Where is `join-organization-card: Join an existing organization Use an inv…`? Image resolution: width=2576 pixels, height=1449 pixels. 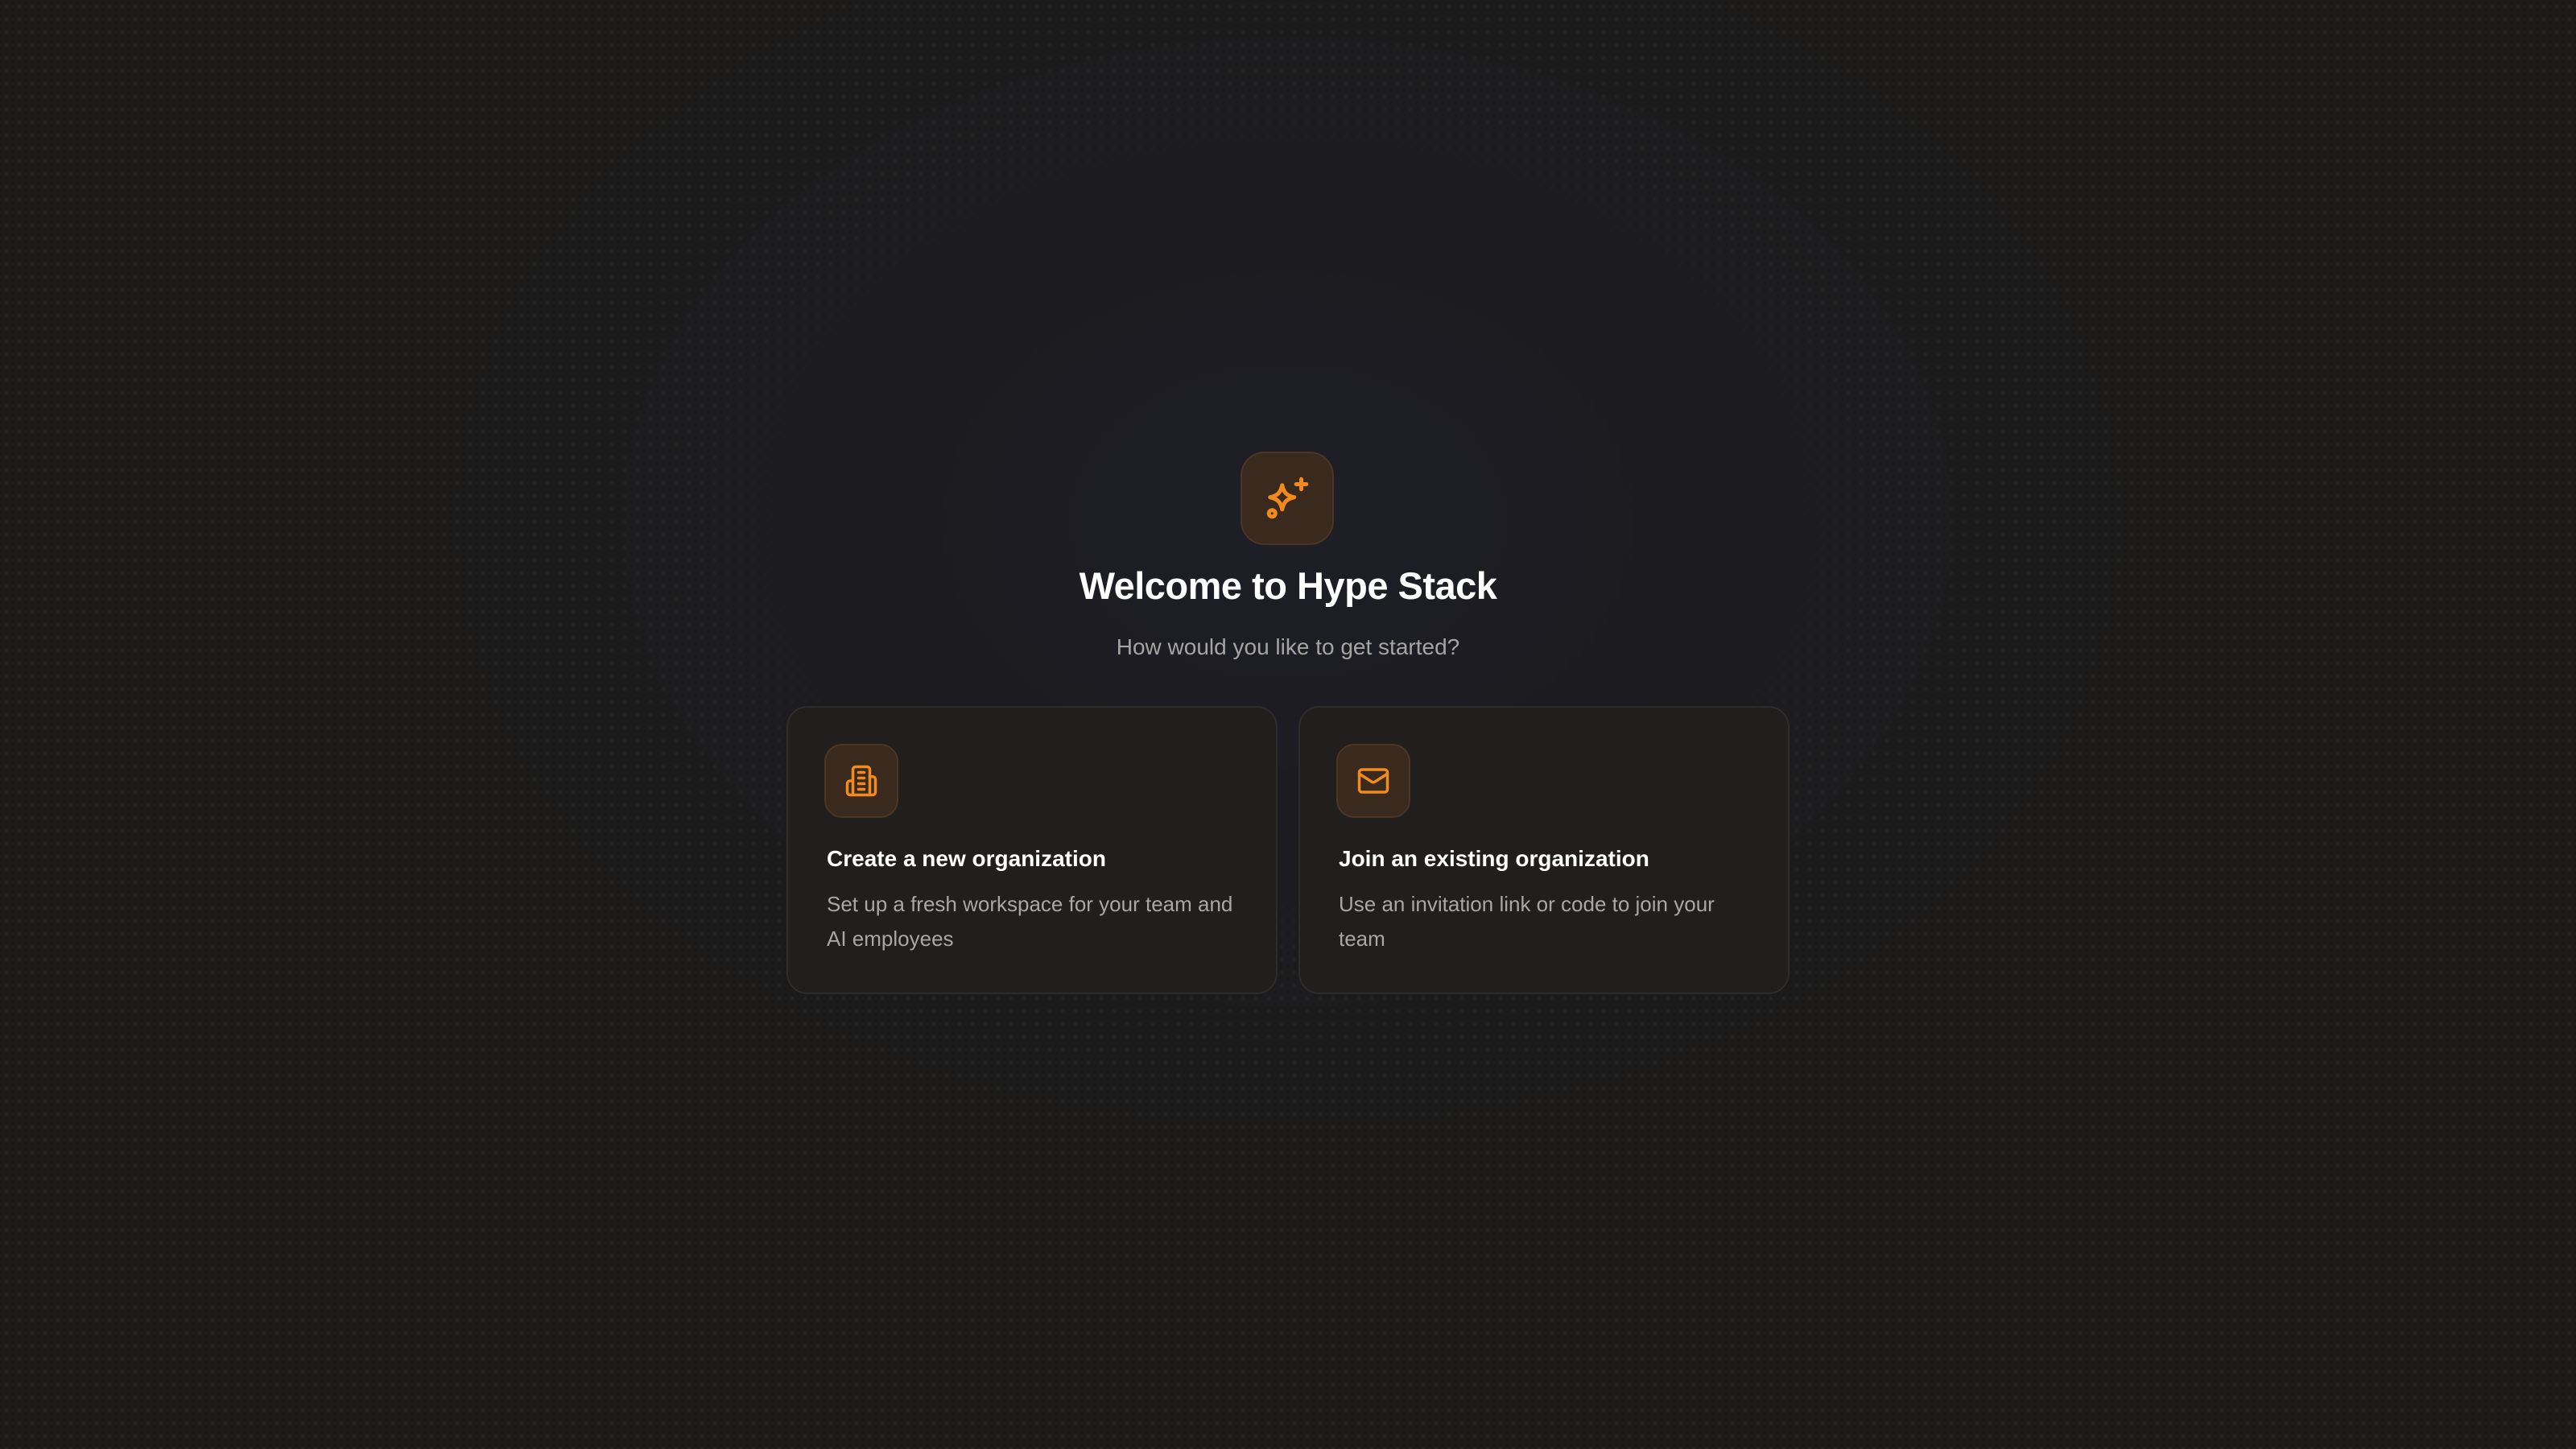
join-organization-card: Join an existing organization Use an inv… is located at coordinates (1544, 850).